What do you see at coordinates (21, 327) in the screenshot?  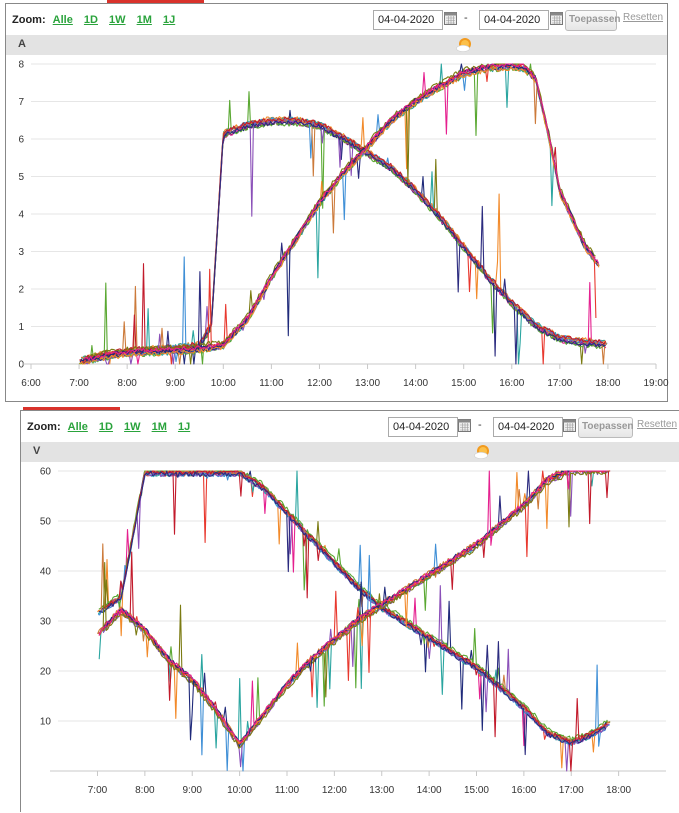 I see `y-tick-label: 1` at bounding box center [21, 327].